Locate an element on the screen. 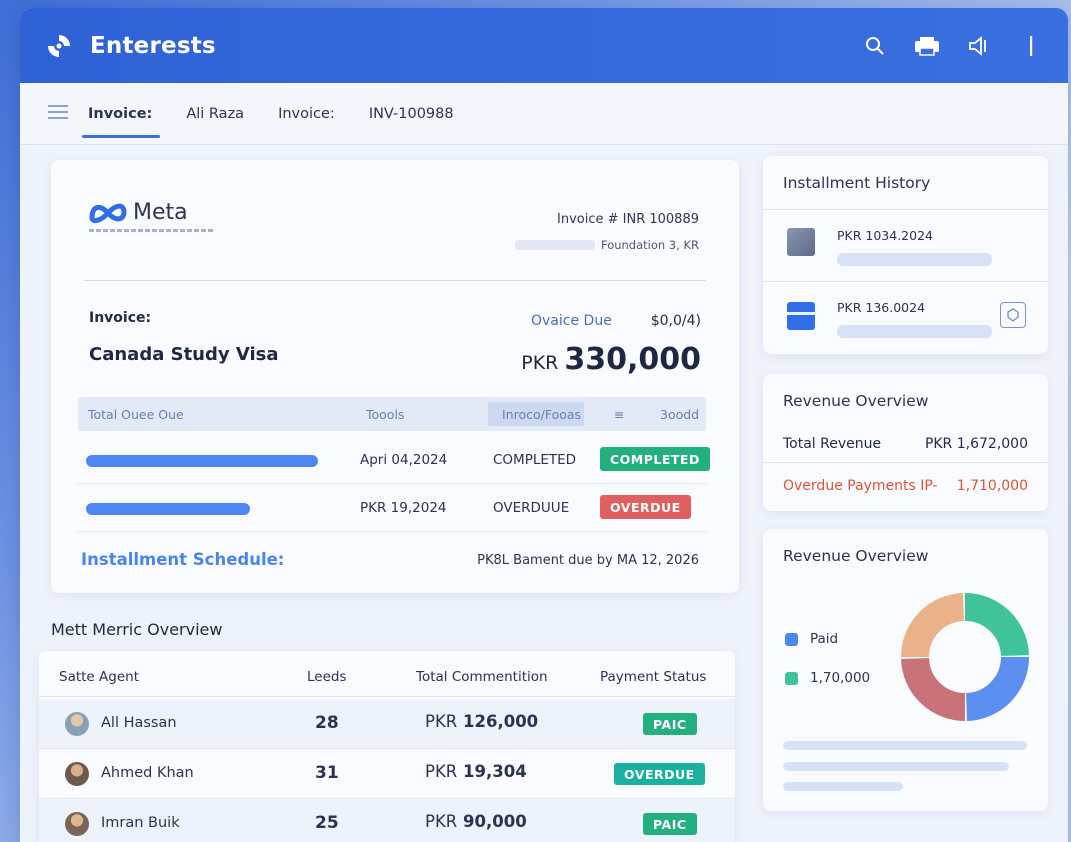 The image size is (1071, 842). revenue-chart-panel: Revenue Overview Paid 1,70,000 is located at coordinates (905, 670).